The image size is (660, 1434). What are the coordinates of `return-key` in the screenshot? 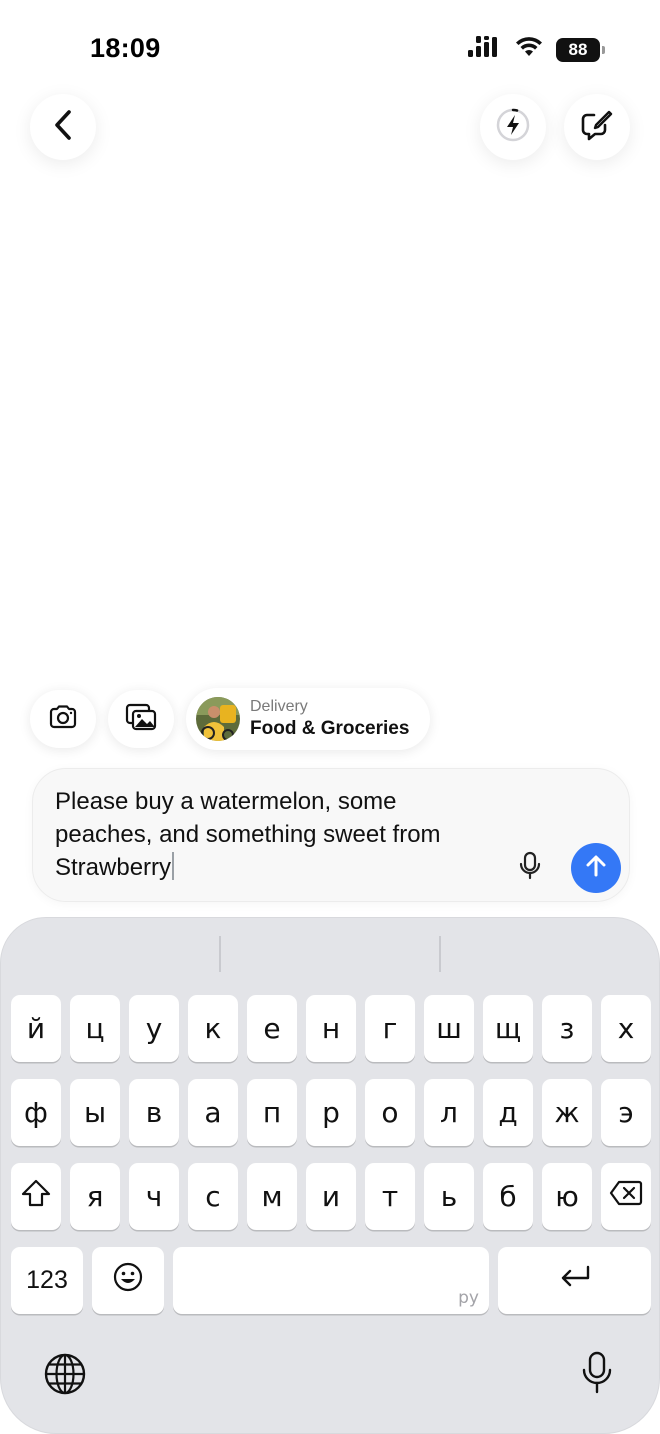 It's located at (574, 1280).